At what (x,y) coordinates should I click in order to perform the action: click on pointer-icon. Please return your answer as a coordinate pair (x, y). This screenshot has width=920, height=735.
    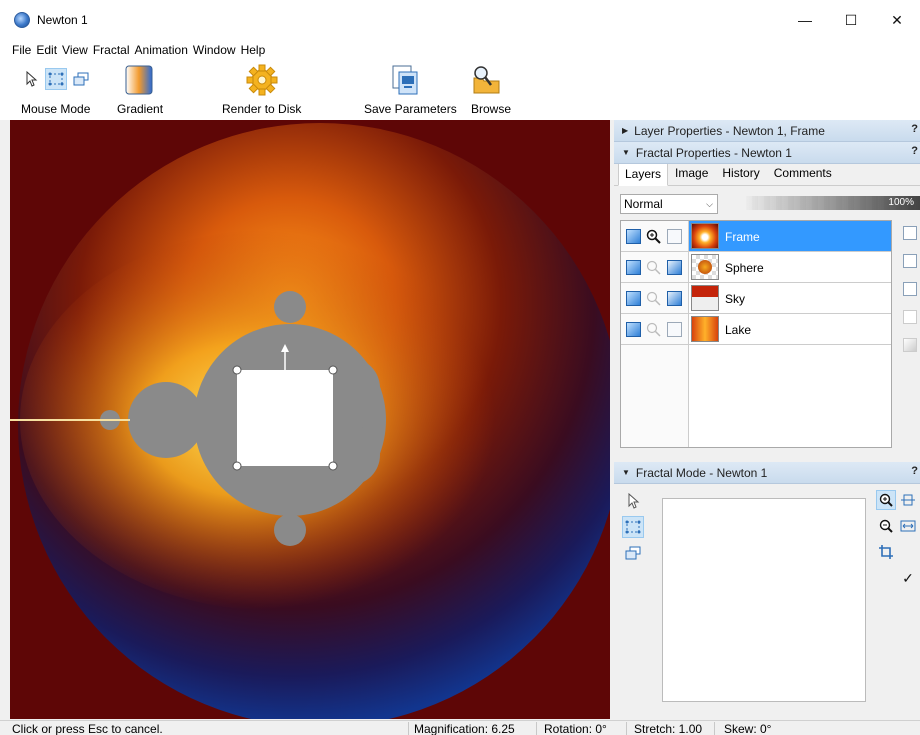
    Looking at the image, I should click on (634, 501).